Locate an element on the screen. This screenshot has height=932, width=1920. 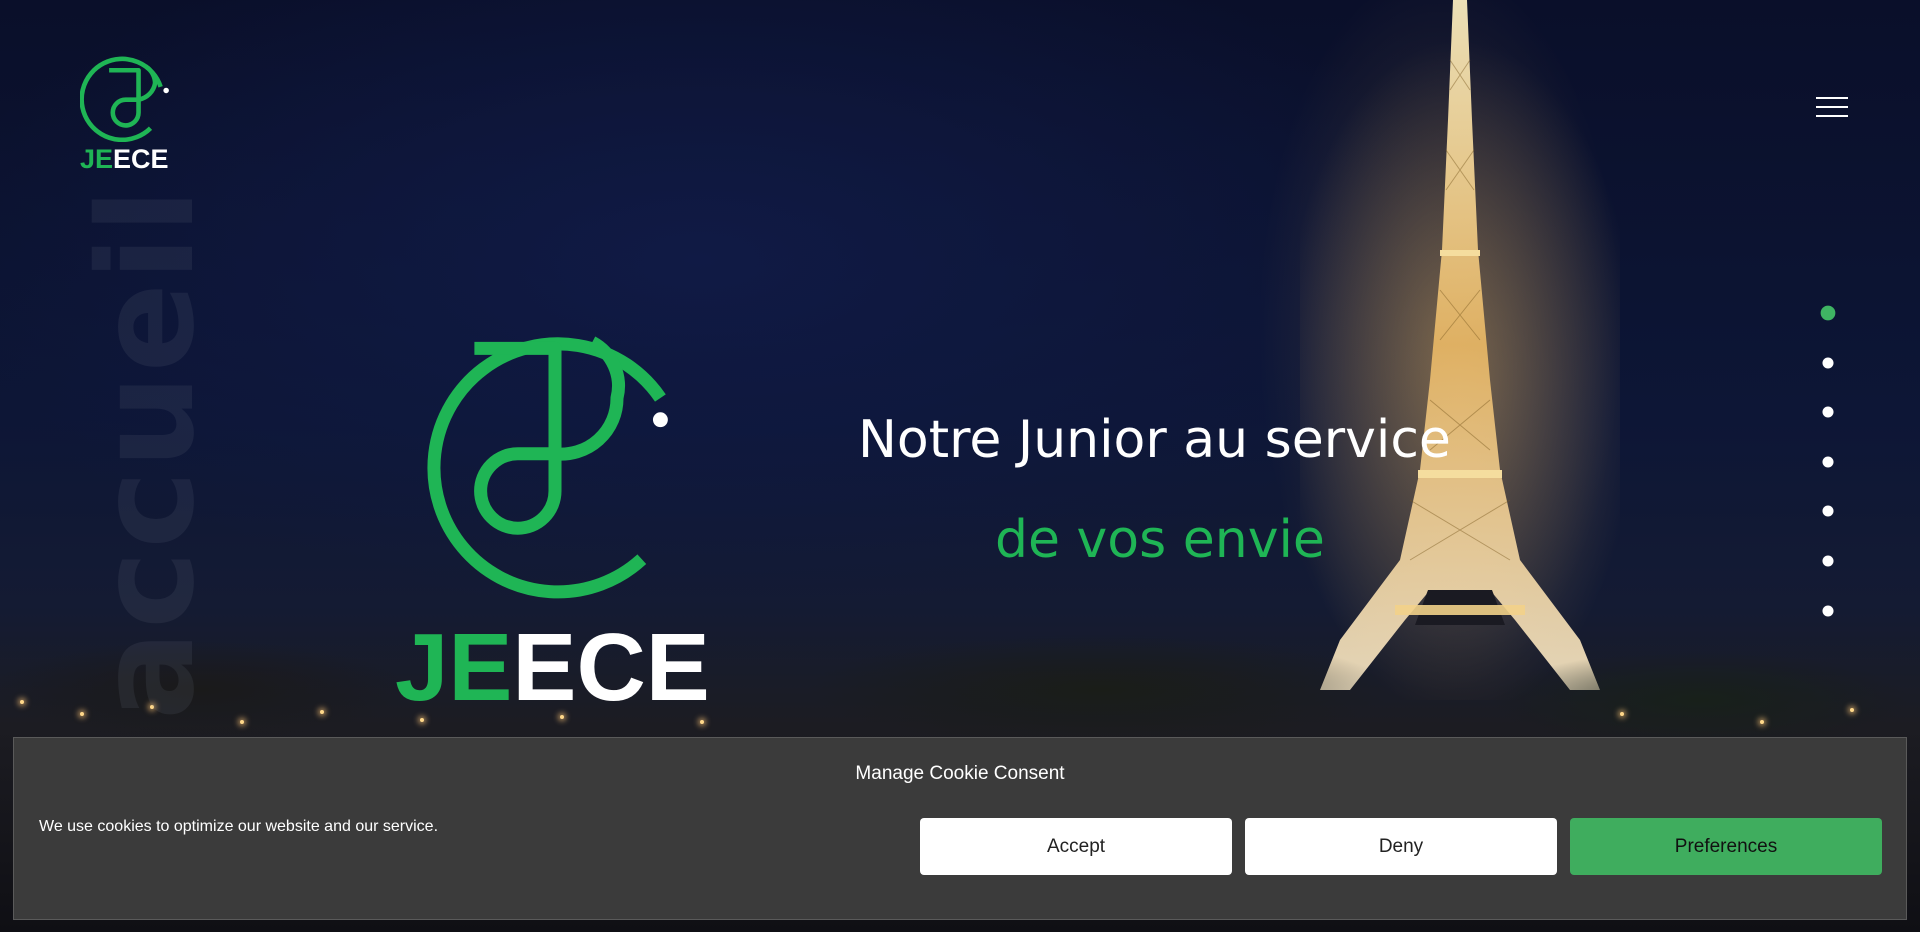
hero-logo: JEECE is located at coordinates (555, 510).